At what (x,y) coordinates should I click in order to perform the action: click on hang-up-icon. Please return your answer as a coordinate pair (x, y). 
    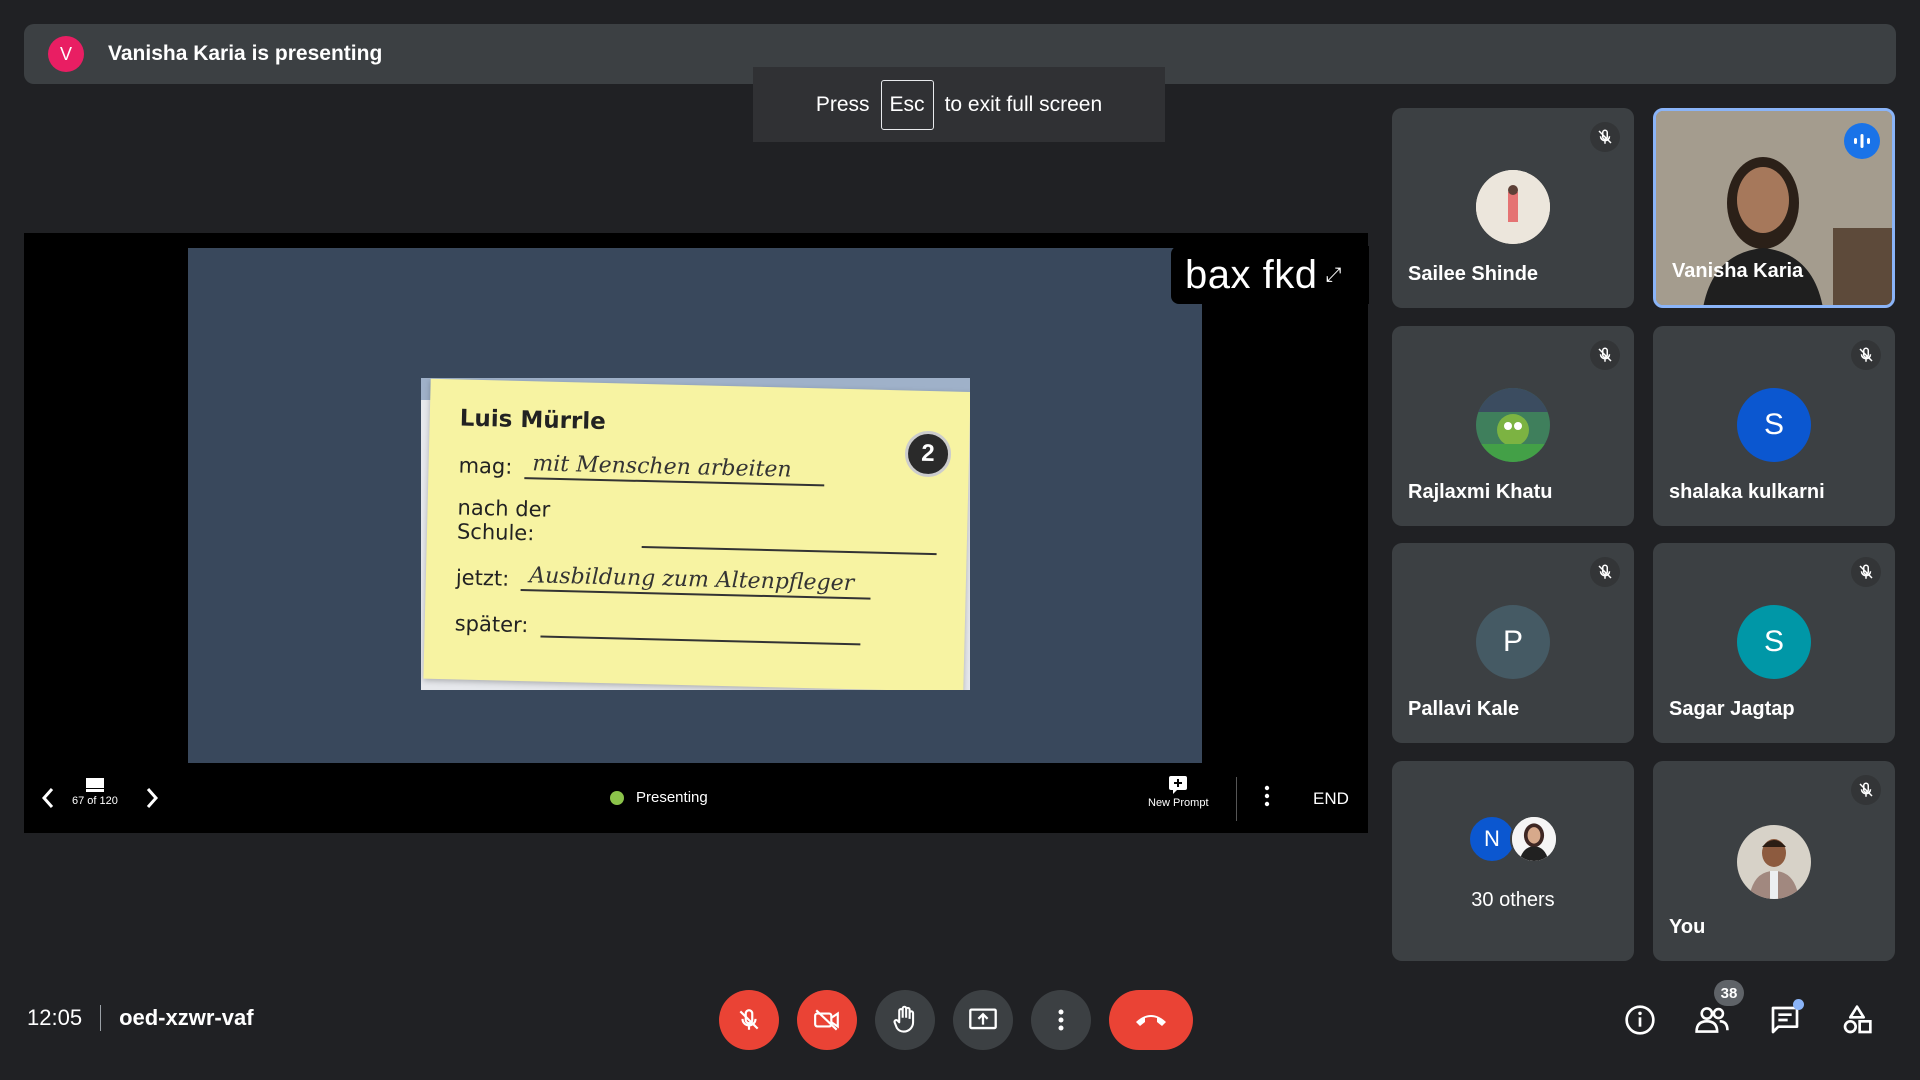
    Looking at the image, I should click on (1151, 1020).